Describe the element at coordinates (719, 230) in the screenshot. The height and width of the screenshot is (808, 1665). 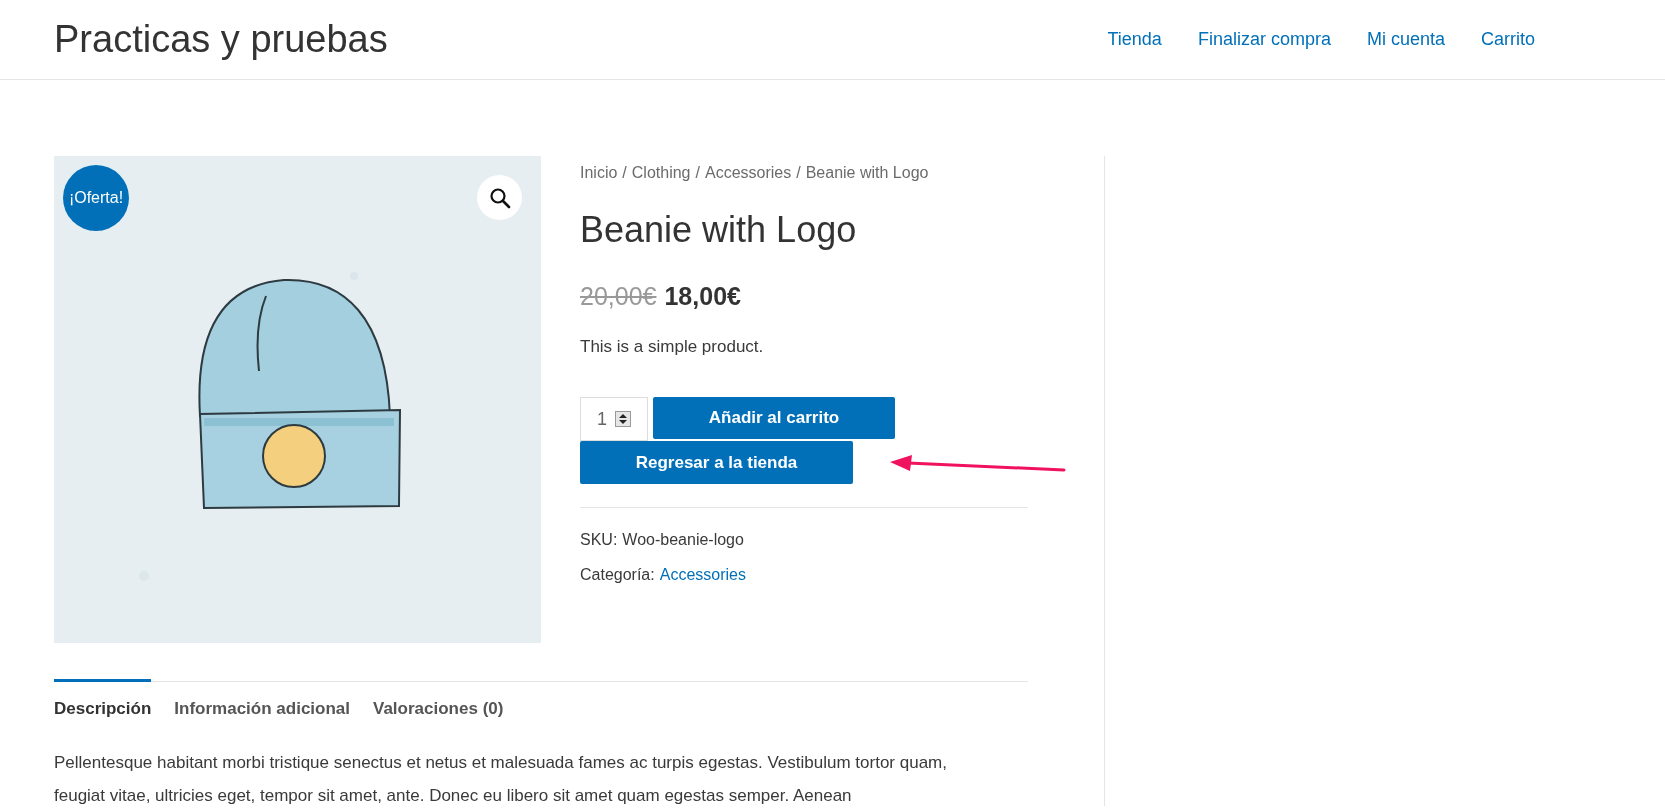
I see `product-title: Beanie with Logo` at that location.